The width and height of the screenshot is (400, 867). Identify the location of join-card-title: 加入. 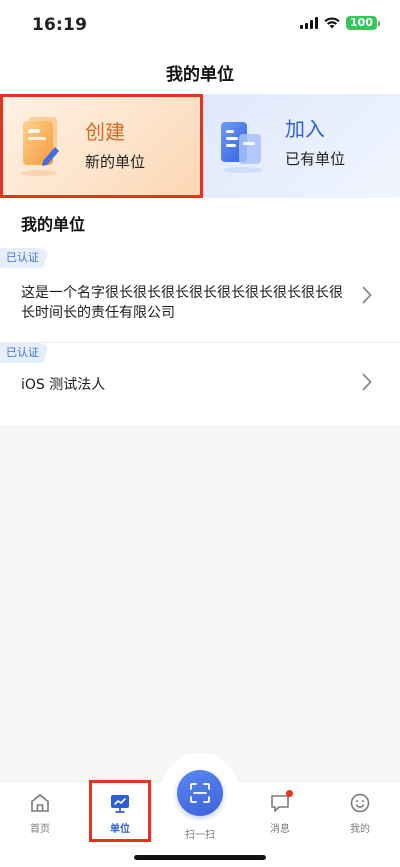
(305, 129).